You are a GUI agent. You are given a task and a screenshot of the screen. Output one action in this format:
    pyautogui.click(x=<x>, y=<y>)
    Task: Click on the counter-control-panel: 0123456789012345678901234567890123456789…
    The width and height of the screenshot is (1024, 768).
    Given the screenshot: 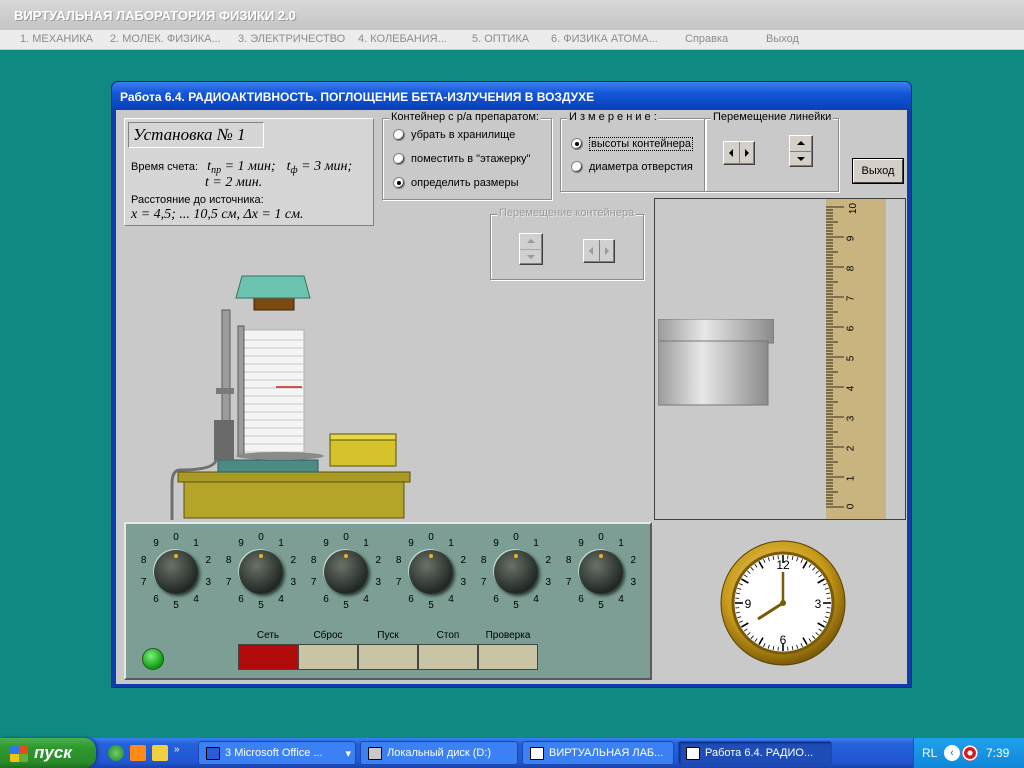 What is the action you would take?
    pyautogui.click(x=388, y=601)
    